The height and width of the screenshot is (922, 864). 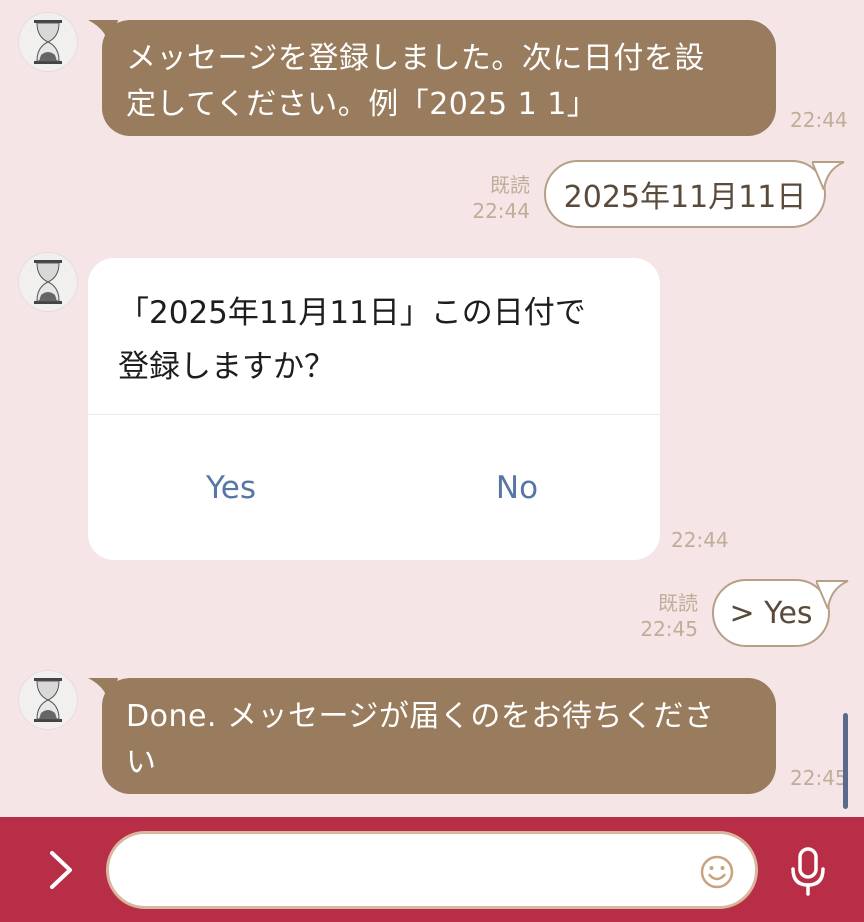 I want to click on no-button: No, so click(x=517, y=487).